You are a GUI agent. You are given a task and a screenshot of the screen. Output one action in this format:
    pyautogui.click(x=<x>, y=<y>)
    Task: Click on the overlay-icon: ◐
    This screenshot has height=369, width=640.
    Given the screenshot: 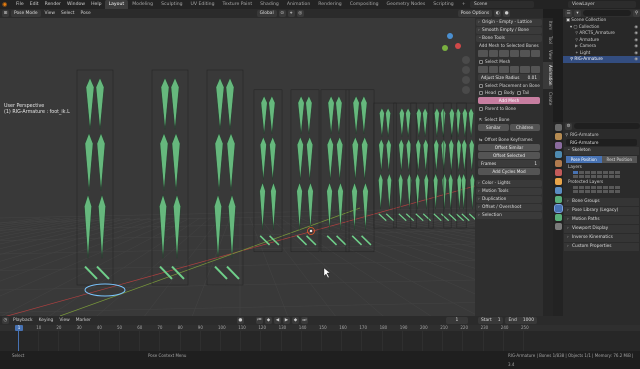 What is the action you would take?
    pyautogui.click(x=498, y=13)
    